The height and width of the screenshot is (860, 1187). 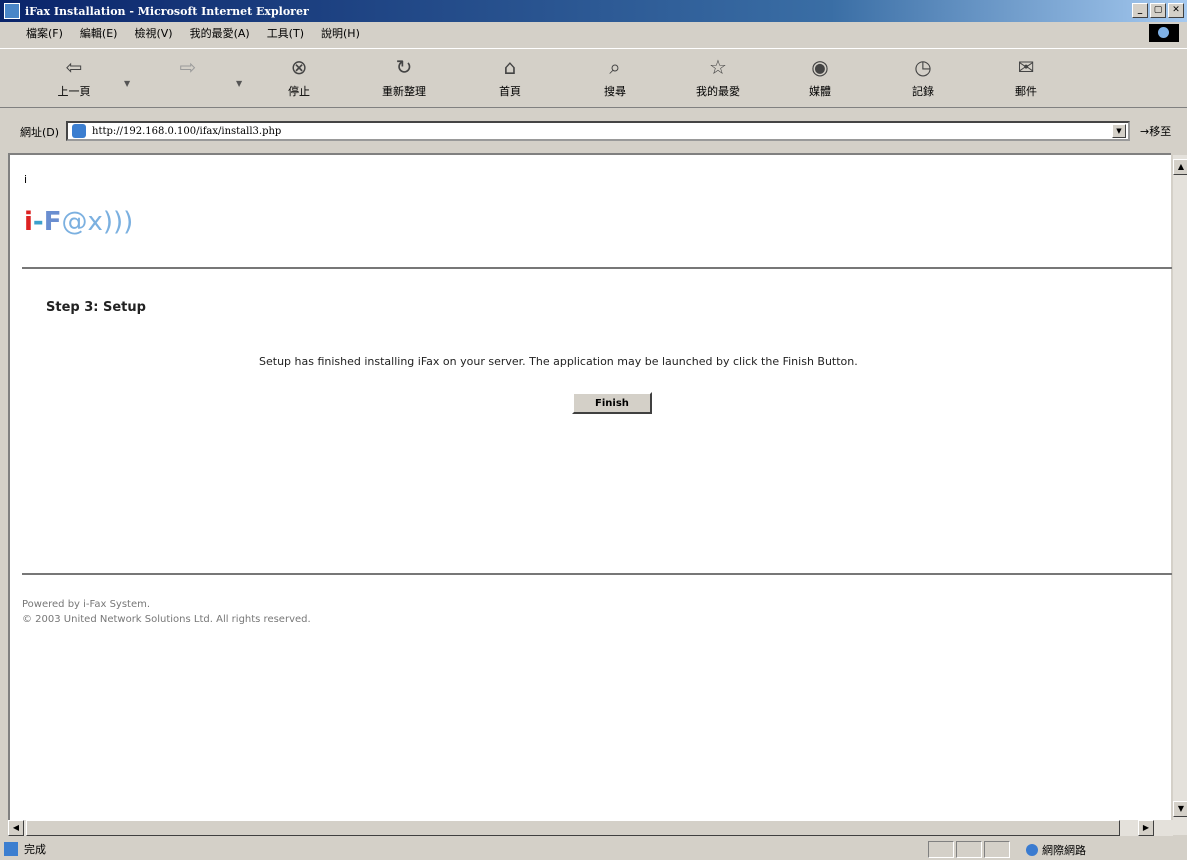 I want to click on menu-help: 說明(H), so click(x=340, y=33).